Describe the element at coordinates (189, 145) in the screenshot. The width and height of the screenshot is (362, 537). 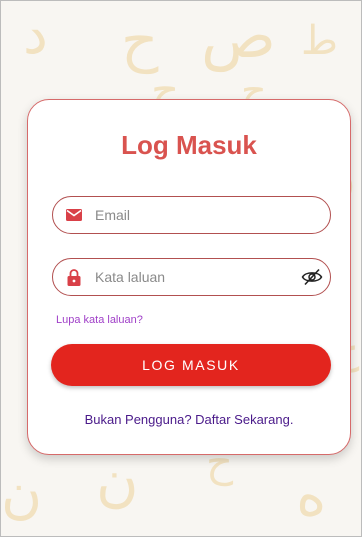
I see `page-title: Log Masuk` at that location.